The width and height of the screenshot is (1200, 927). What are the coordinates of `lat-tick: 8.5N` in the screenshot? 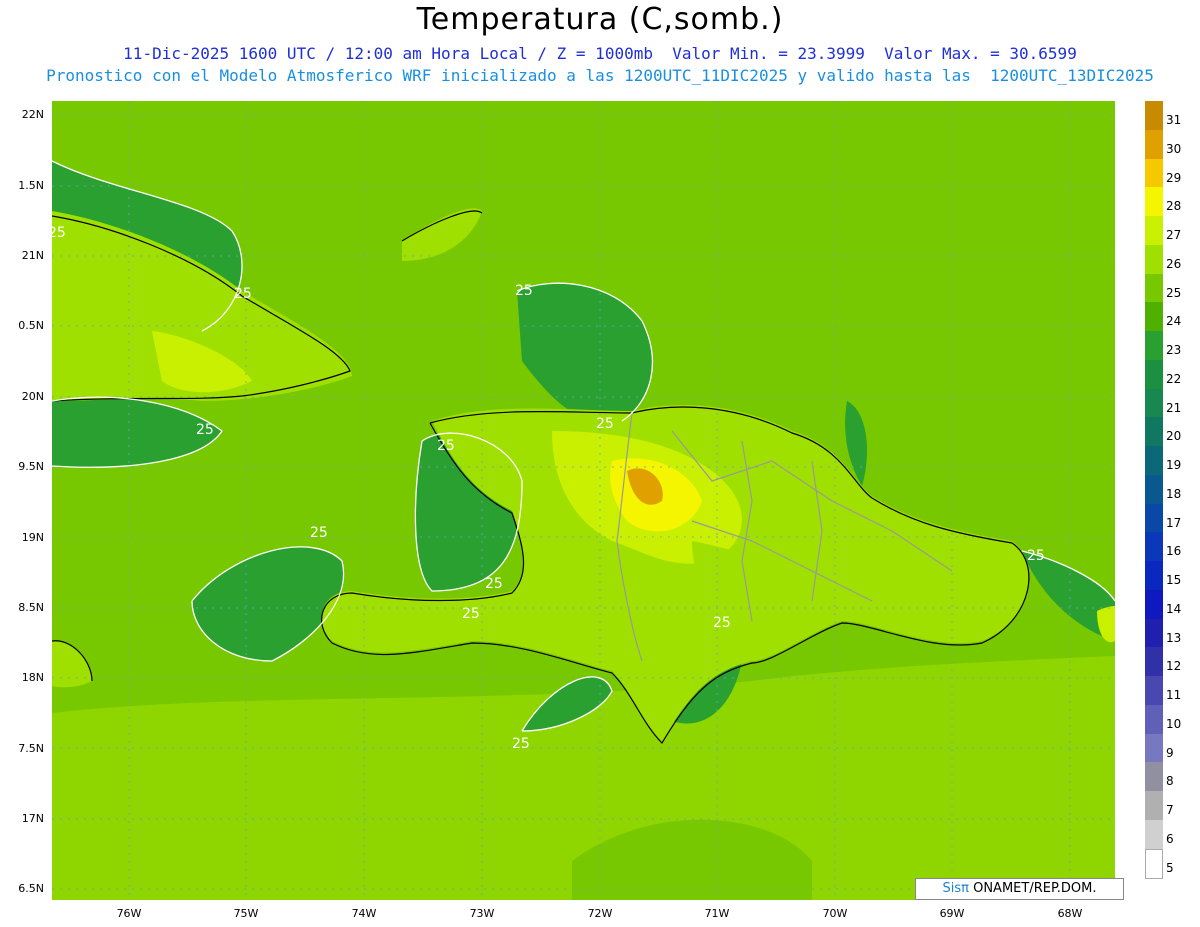 It's located at (31, 607).